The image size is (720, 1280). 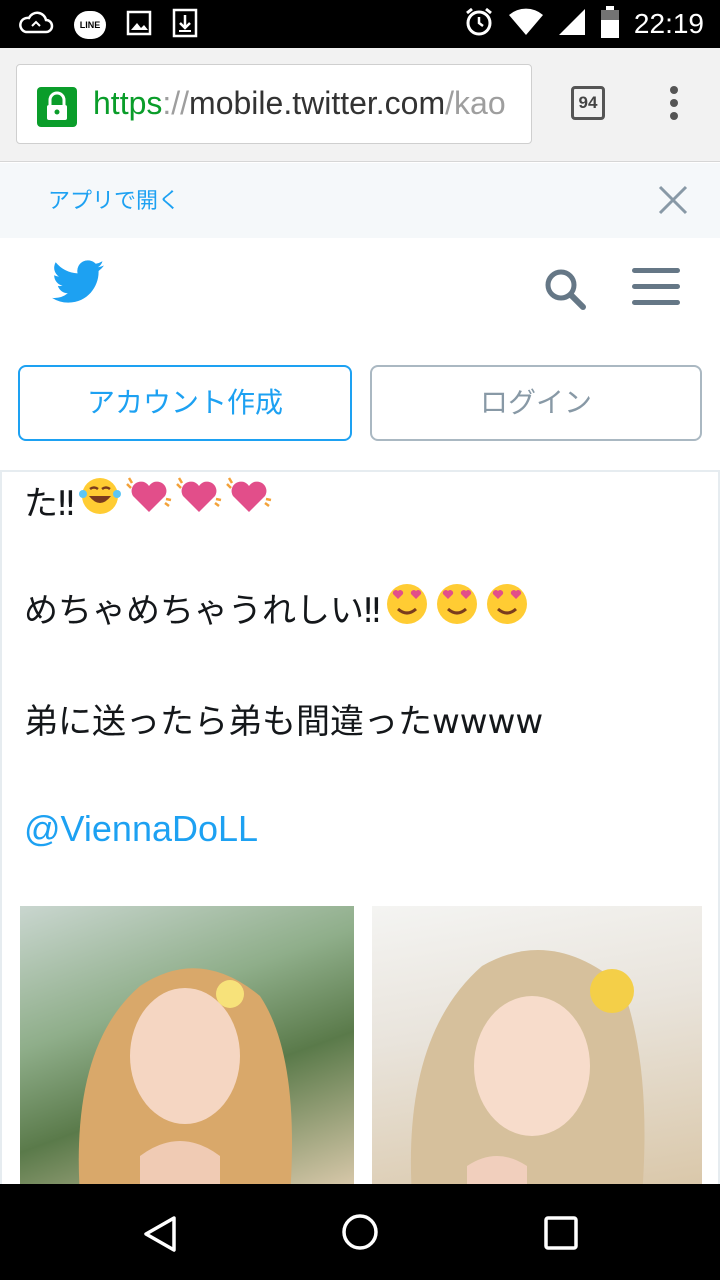 I want to click on open-app-banner: アプリで開く, so click(x=360, y=200).